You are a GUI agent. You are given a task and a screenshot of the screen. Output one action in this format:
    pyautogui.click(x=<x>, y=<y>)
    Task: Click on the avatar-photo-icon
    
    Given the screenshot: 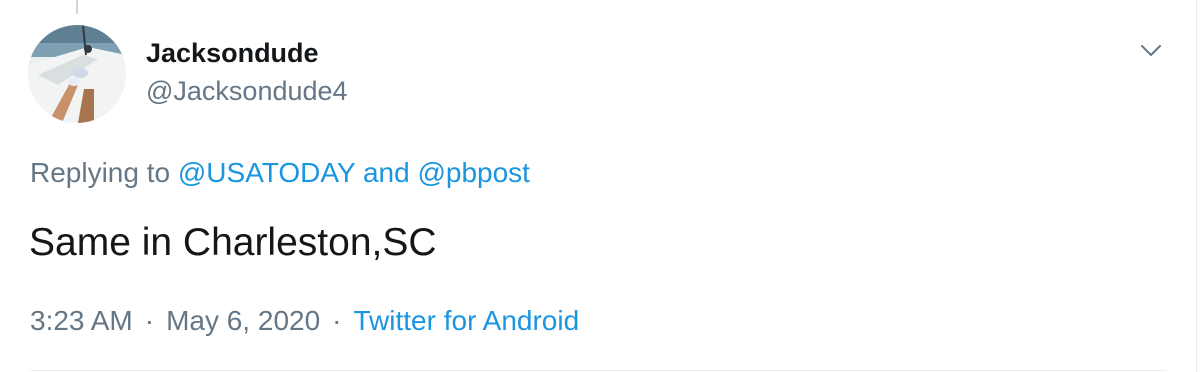 What is the action you would take?
    pyautogui.click(x=77, y=74)
    